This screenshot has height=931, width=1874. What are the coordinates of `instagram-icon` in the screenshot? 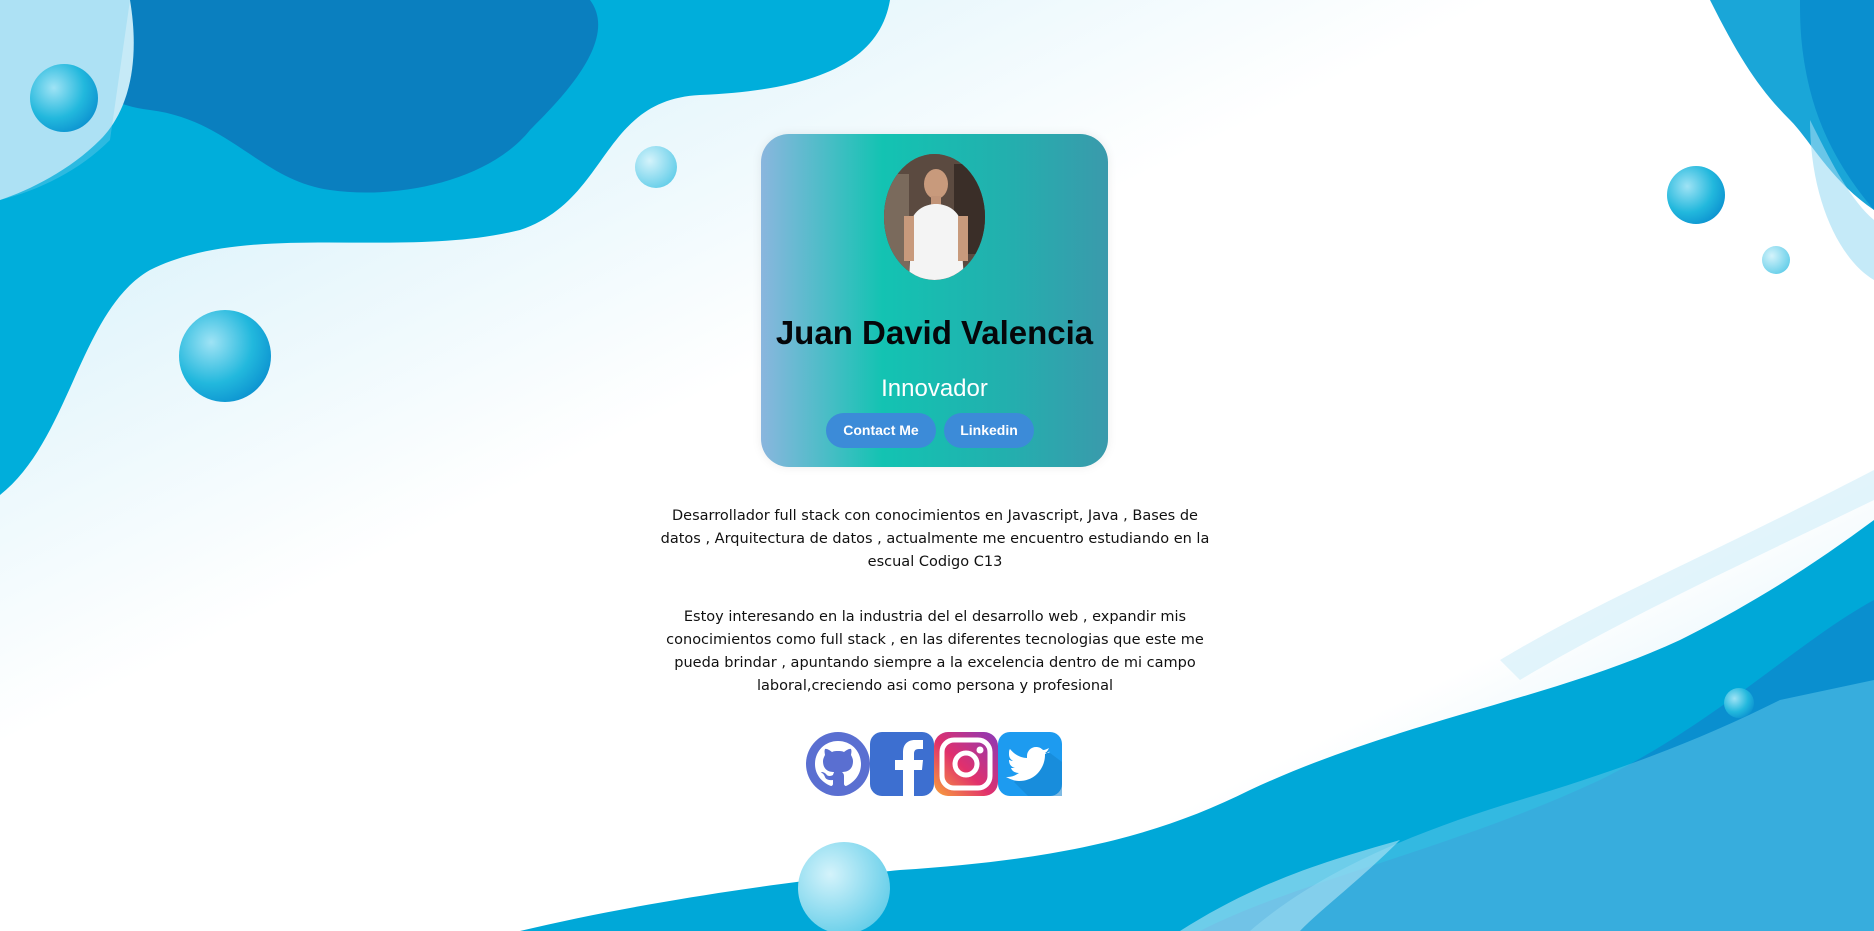 It's located at (966, 764).